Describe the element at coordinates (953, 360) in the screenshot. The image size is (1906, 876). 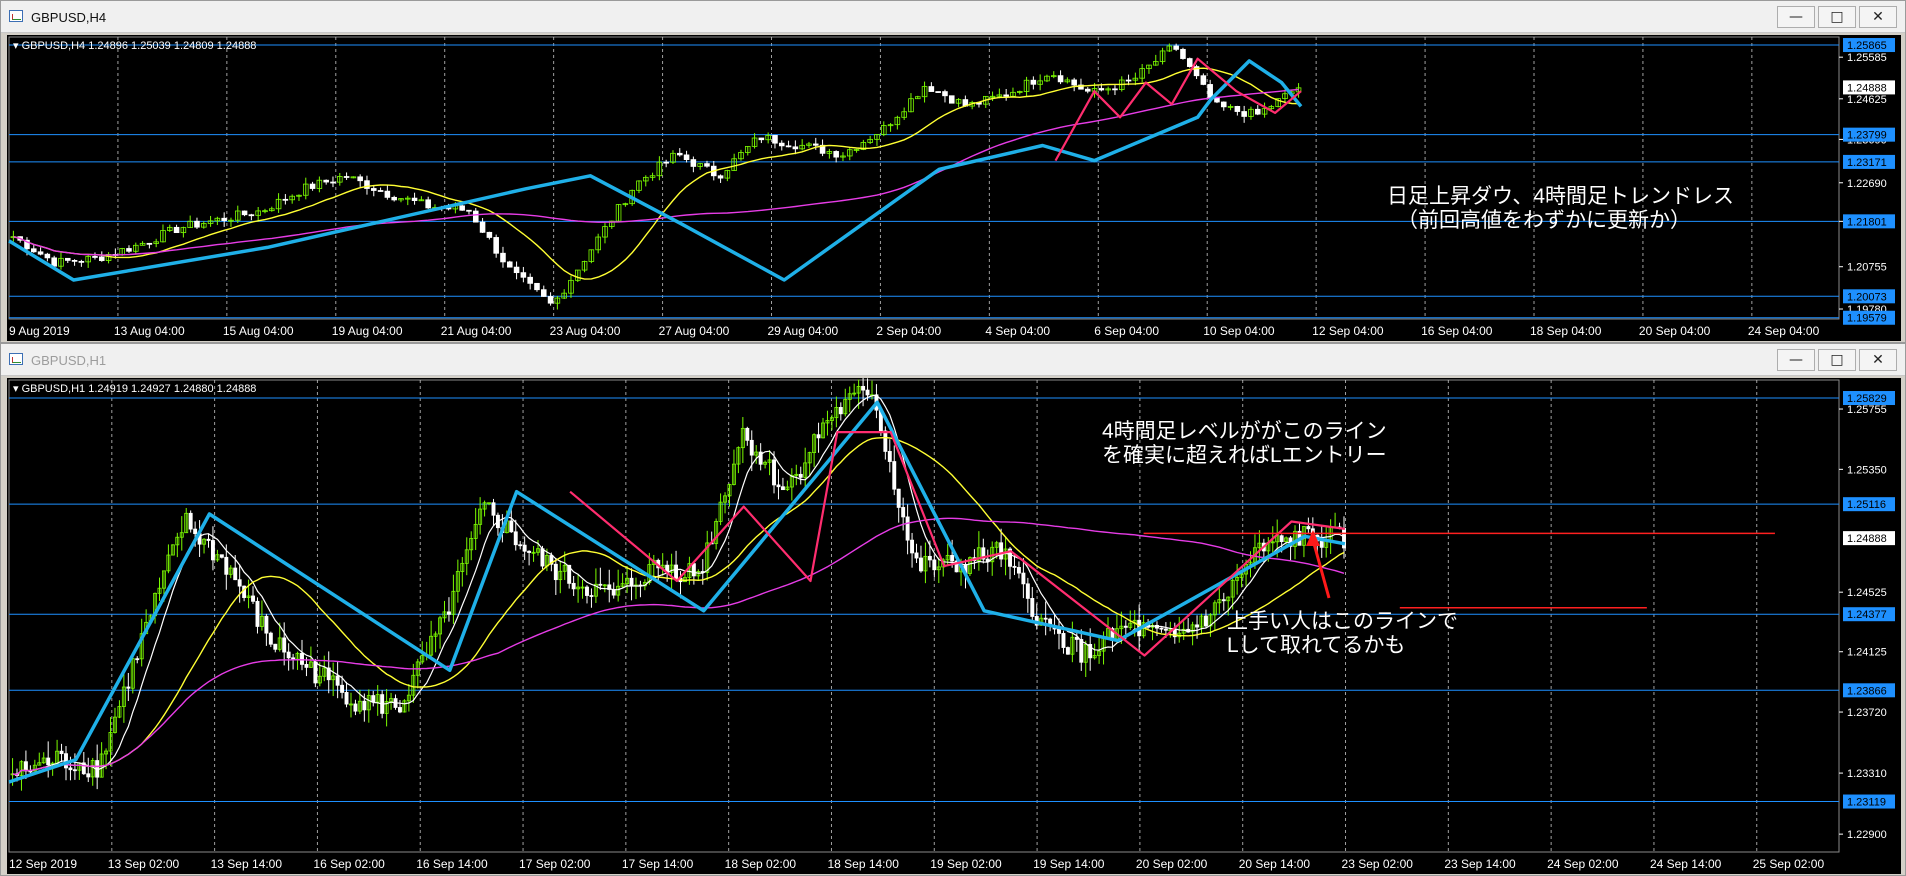
I see `title-bar: GBPUSD,H1 — □ ✕` at that location.